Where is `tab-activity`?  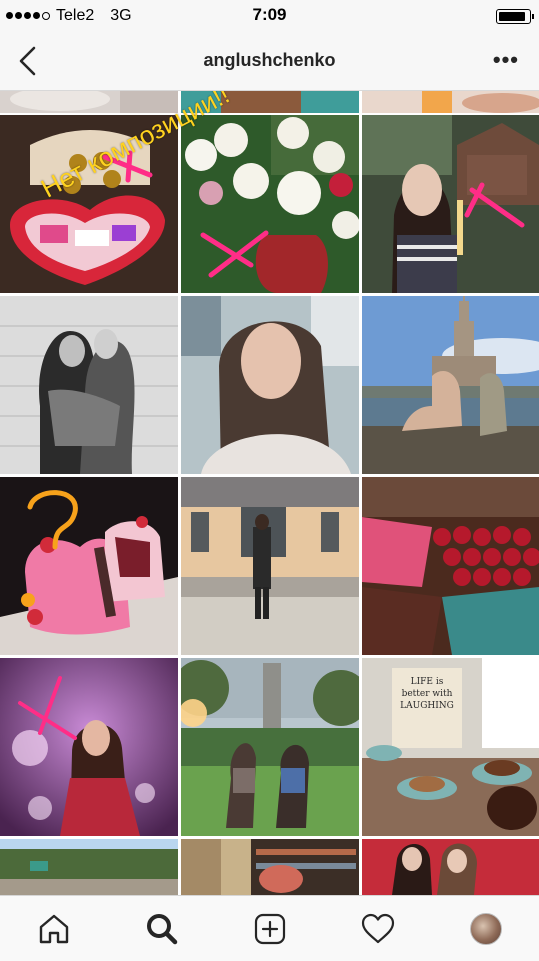
tab-activity is located at coordinates (378, 928).